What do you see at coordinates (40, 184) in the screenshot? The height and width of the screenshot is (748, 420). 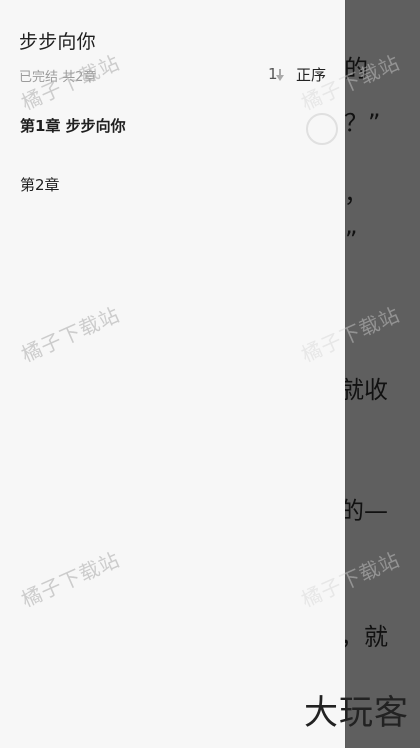 I see `chapter-item-2: 第2章` at bounding box center [40, 184].